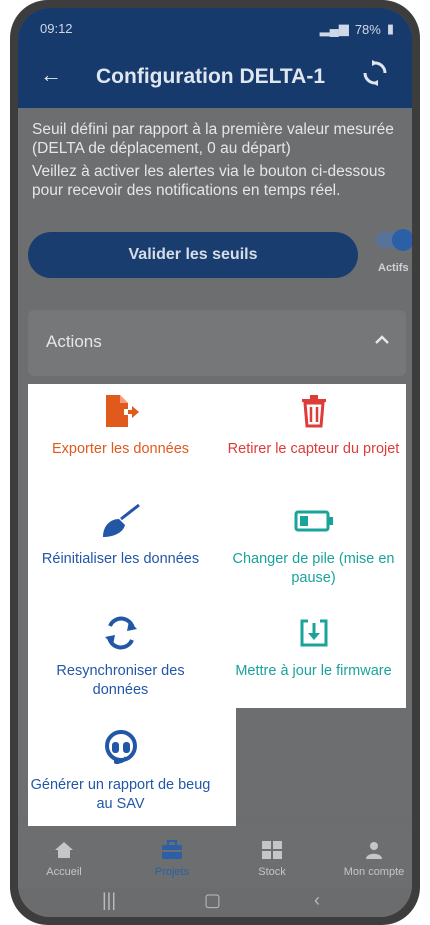  Describe the element at coordinates (313, 671) in the screenshot. I see `update-firmware-label: Mettre à jour le firmware` at that location.